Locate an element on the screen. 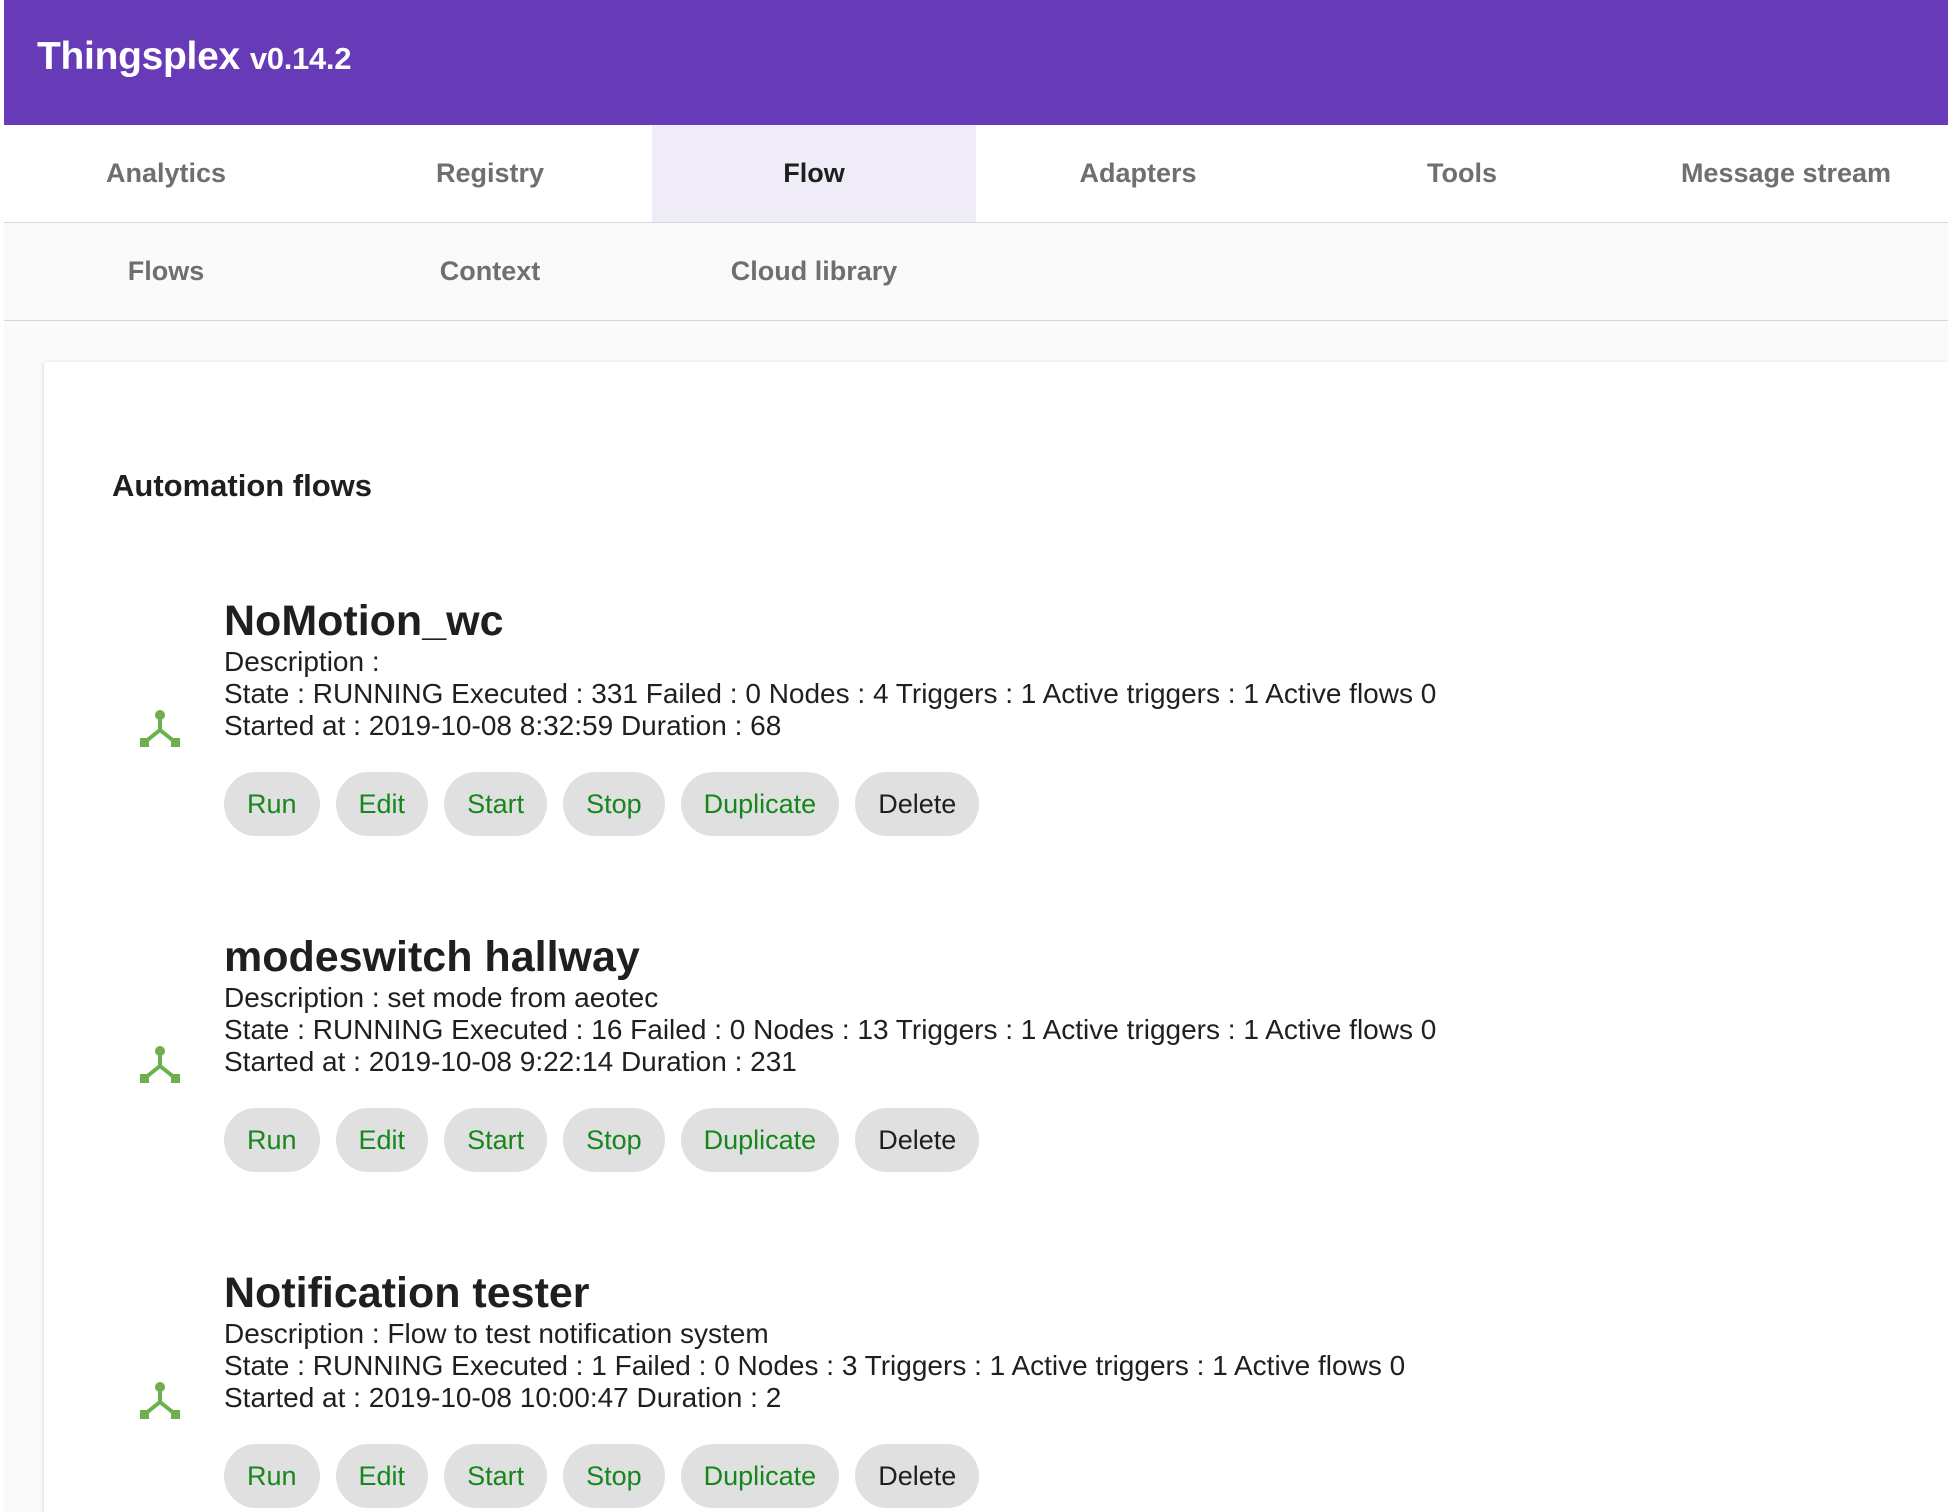 This screenshot has height=1512, width=1948. tab-adapters: Adapters is located at coordinates (1138, 173).